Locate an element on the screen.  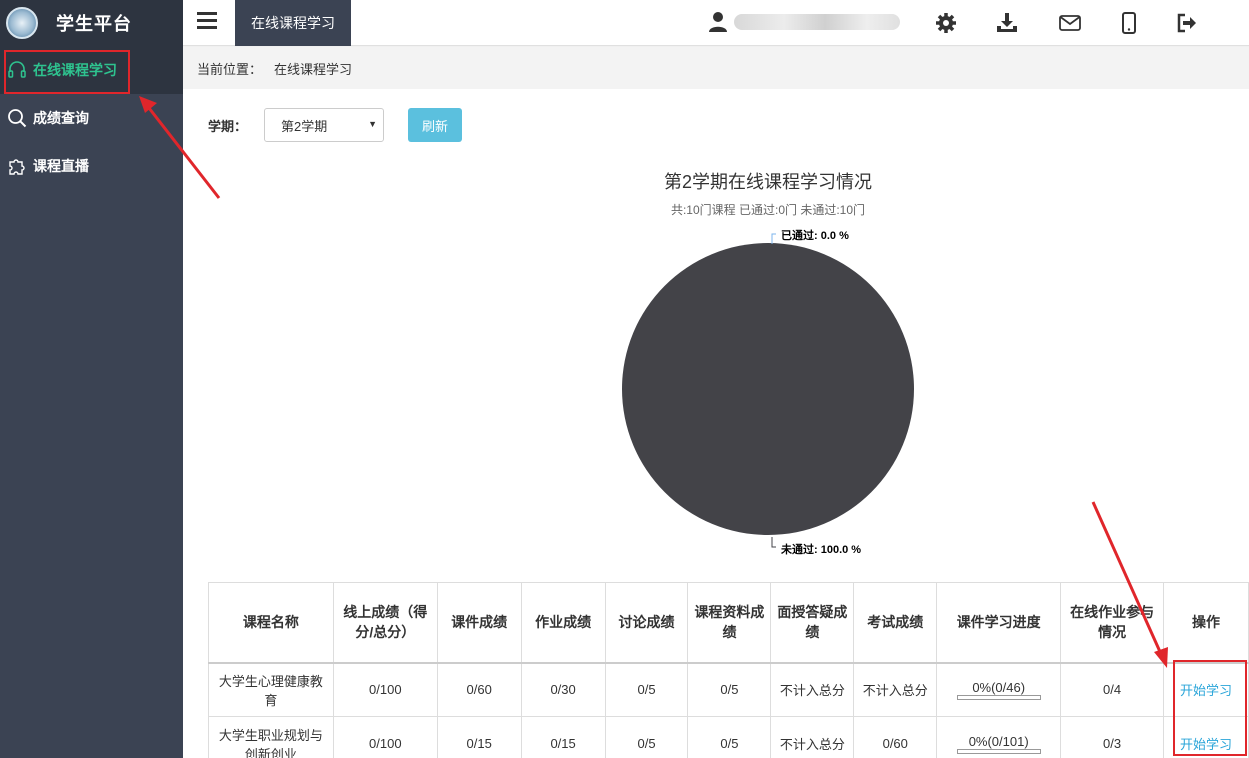
annotation-arrow-action is located at coordinates (1127, 578).